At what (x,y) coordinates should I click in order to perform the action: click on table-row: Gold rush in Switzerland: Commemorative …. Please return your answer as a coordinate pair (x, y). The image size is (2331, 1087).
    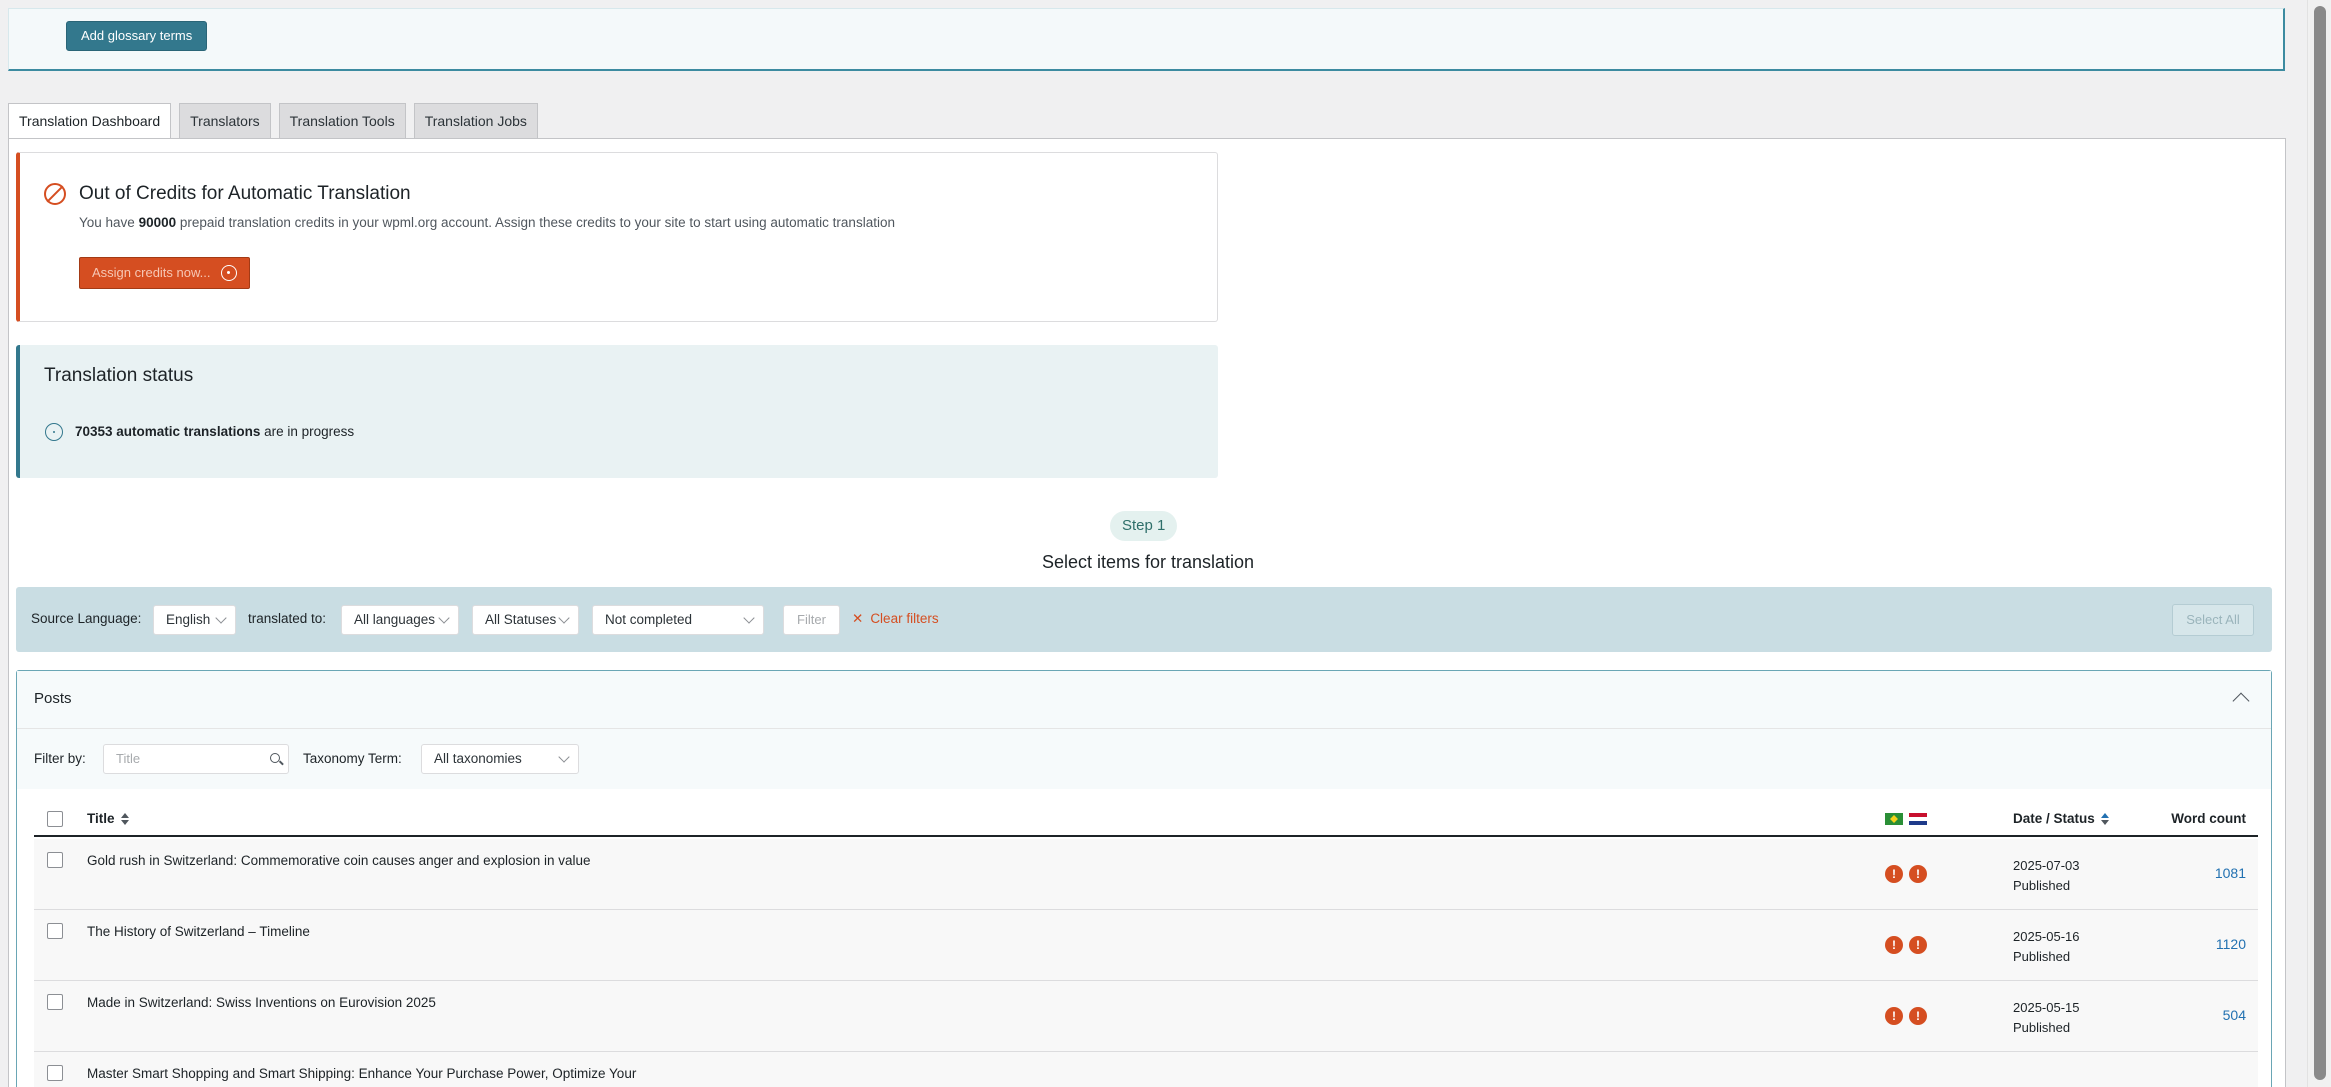
    Looking at the image, I should click on (1146, 874).